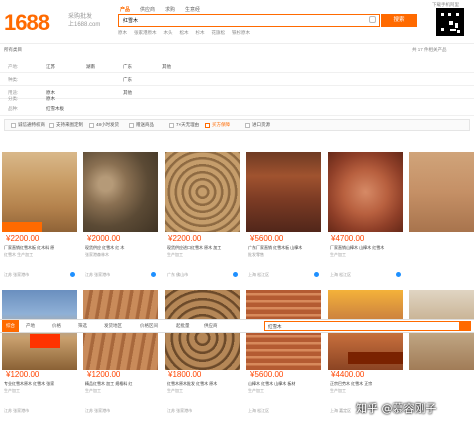  What do you see at coordinates (239, 20) in the screenshot?
I see `search-input` at bounding box center [239, 20].